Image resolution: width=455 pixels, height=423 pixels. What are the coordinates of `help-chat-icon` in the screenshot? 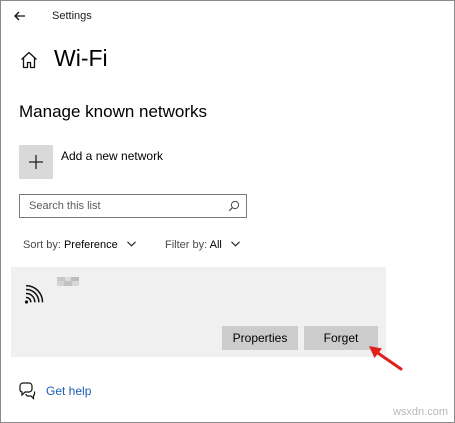 It's located at (27, 391).